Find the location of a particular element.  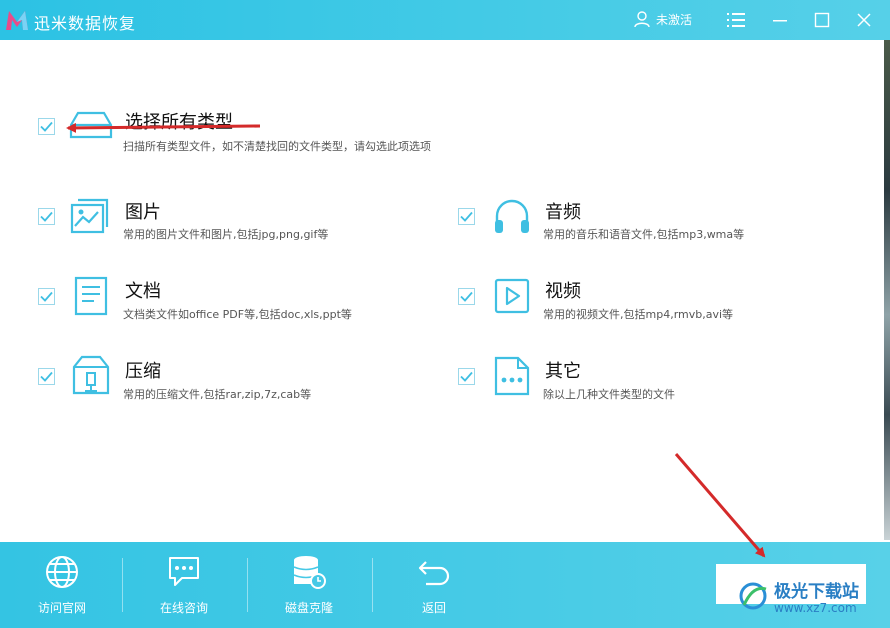

maximize-button is located at coordinates (822, 20).